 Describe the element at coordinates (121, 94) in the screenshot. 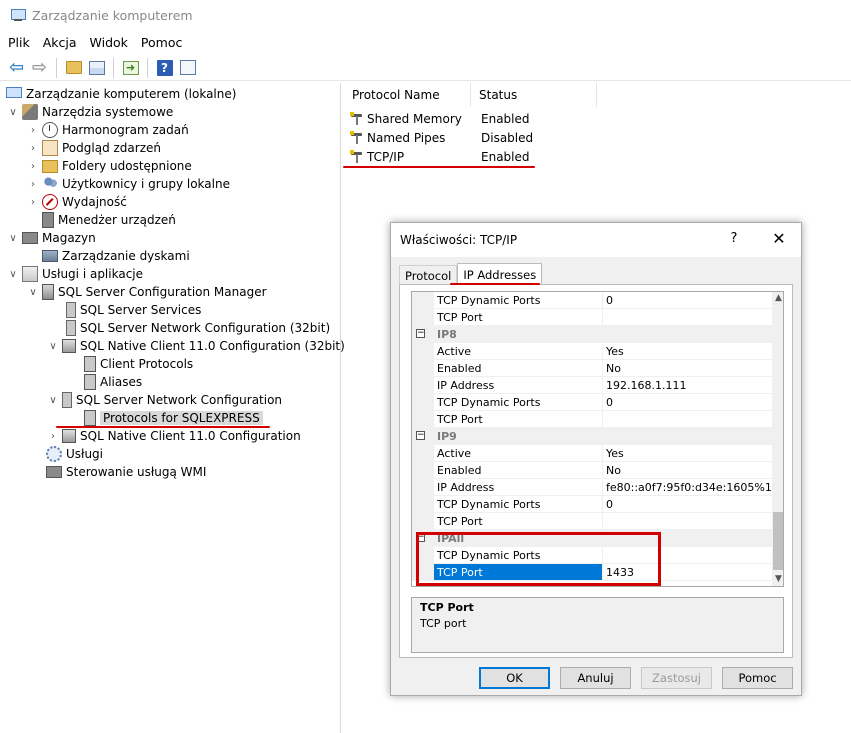

I see `tree-item-root: Zarządzanie komputerem (lokalne)` at that location.